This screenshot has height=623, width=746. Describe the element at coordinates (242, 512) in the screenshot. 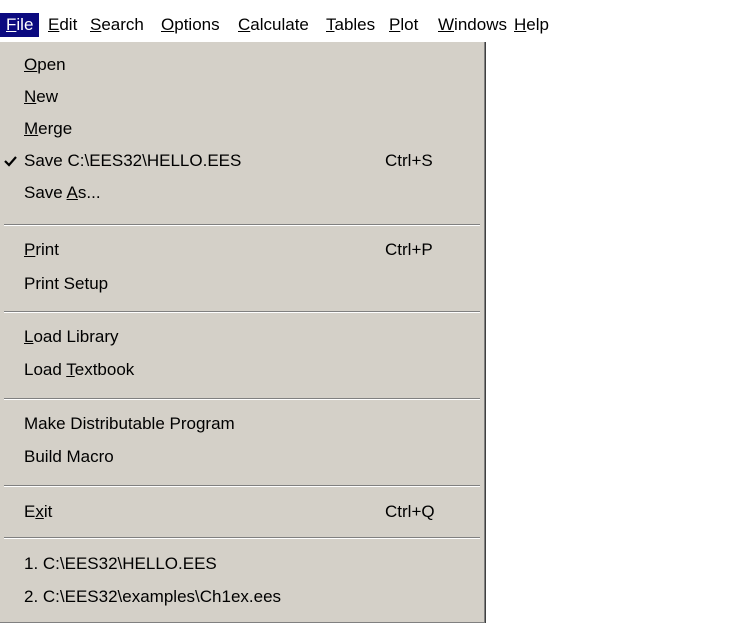

I see `menu-item-exit: Exit Ctrl+Q` at that location.